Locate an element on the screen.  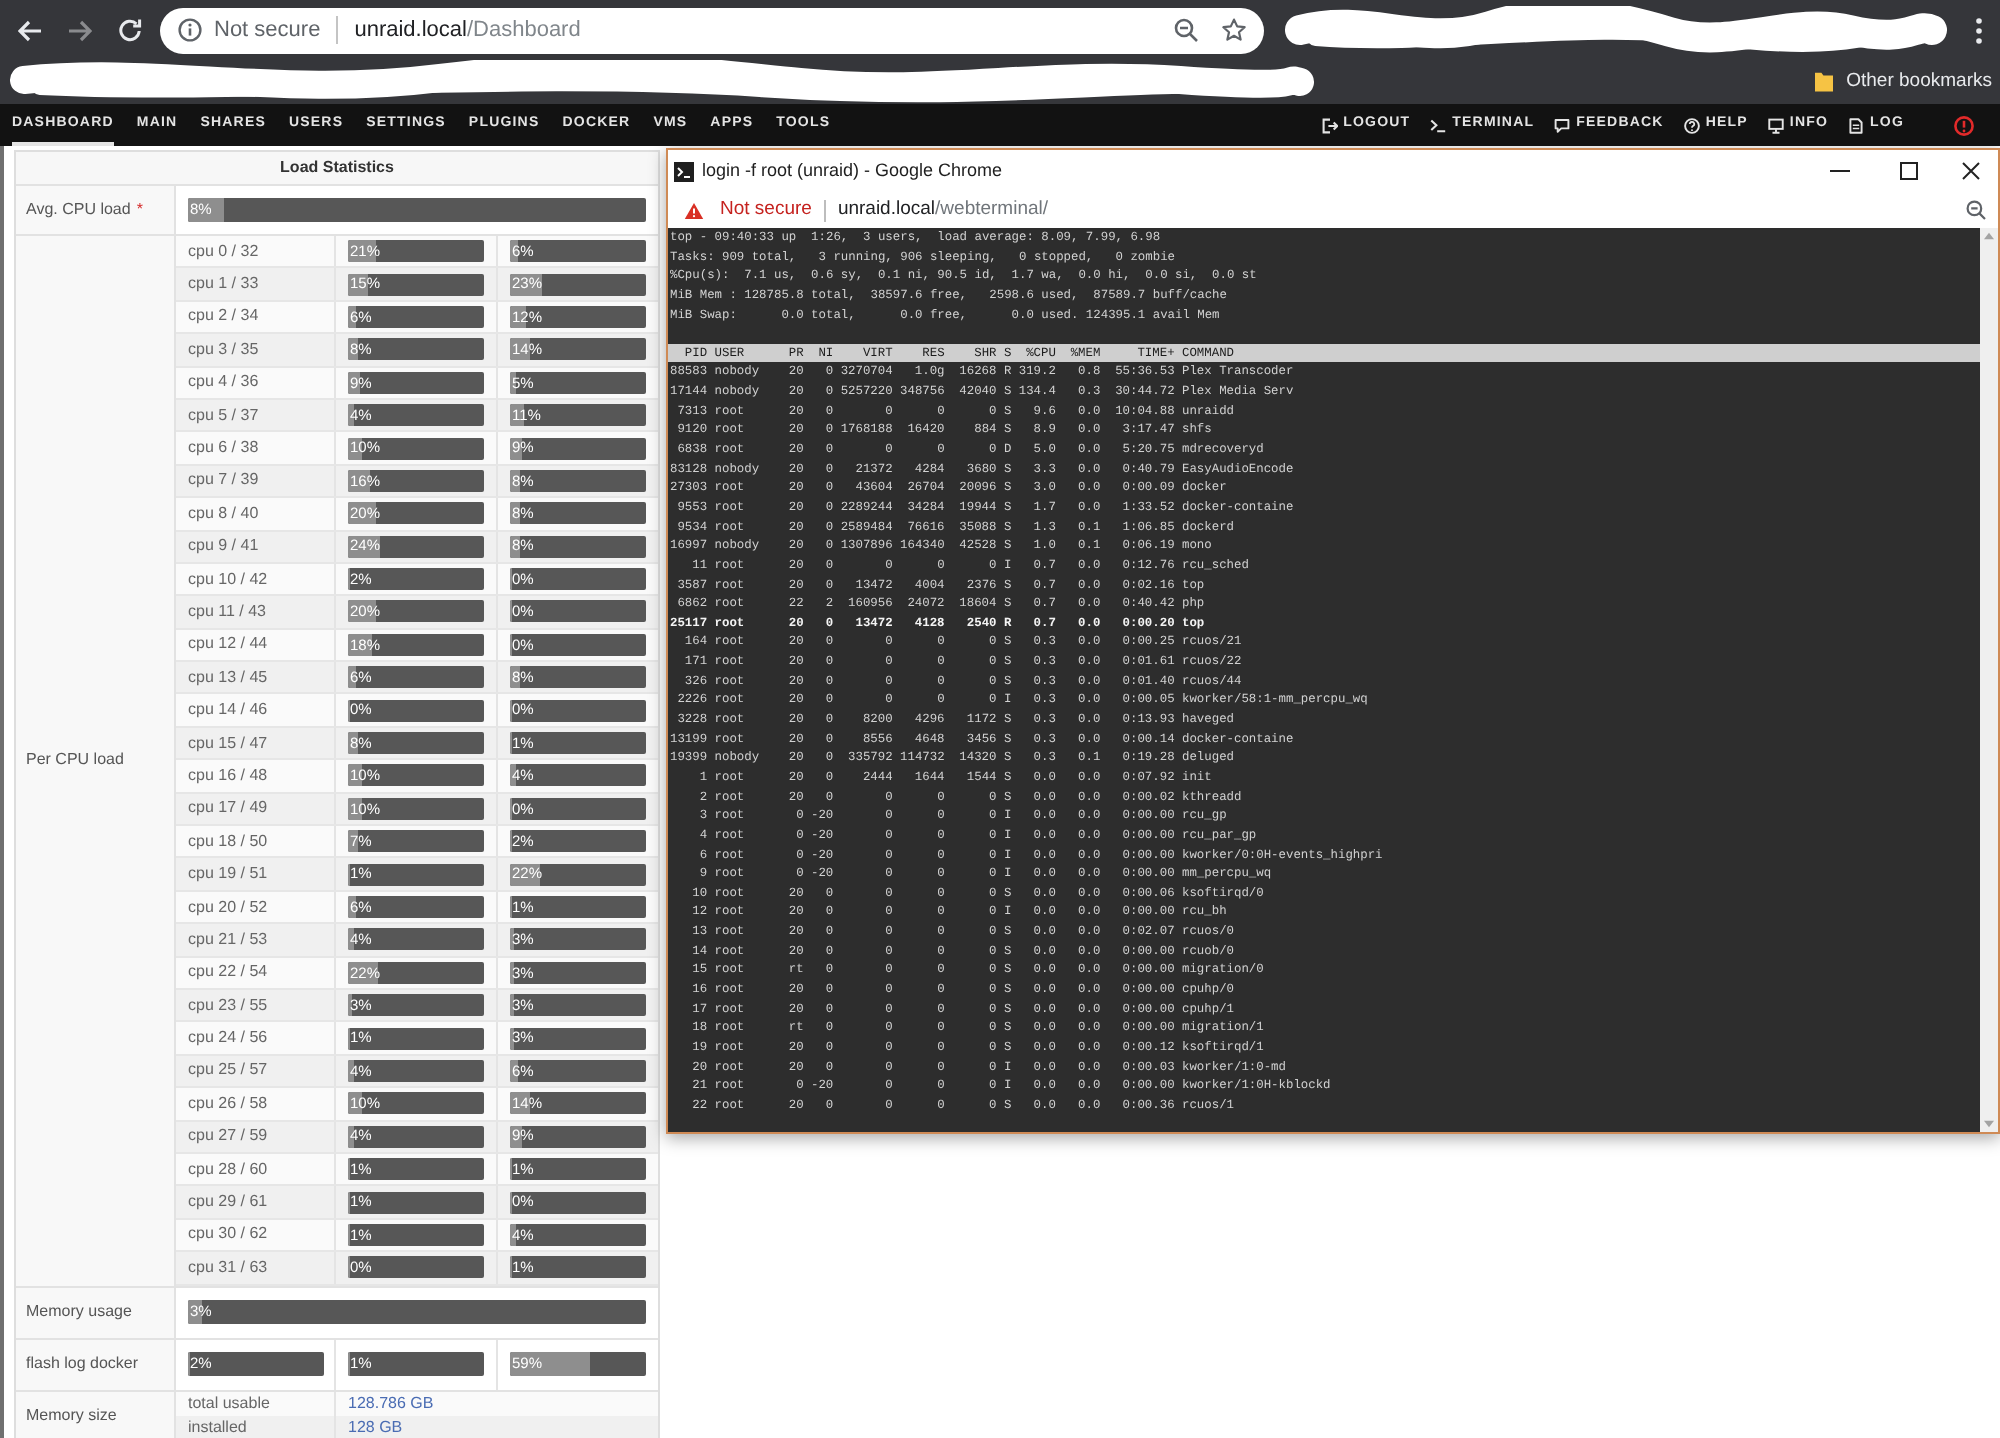
memory-size-value: 128.786 GB is located at coordinates (391, 1403).